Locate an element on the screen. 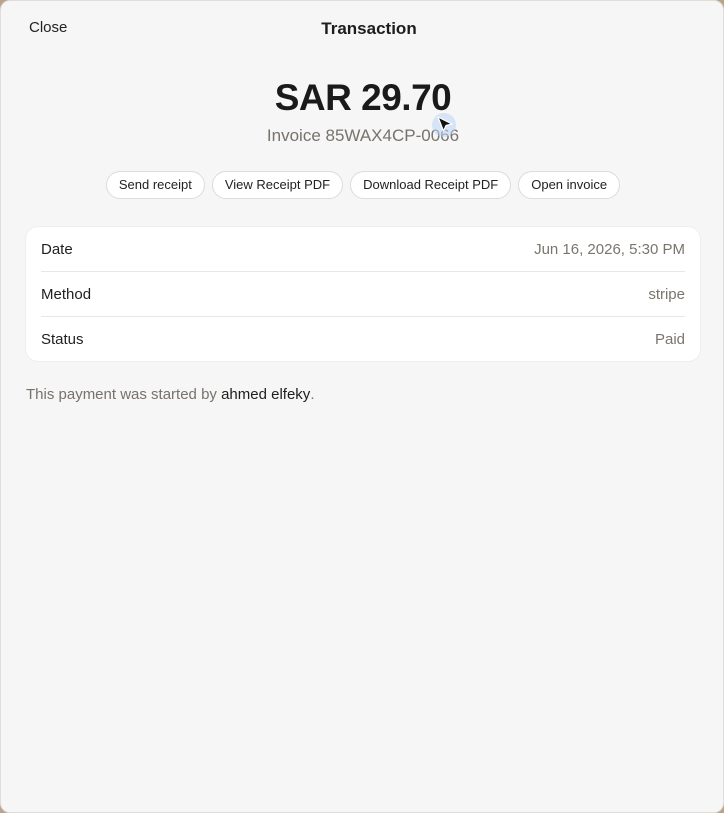 The image size is (724, 813). detail-row-method: Method stripe is located at coordinates (363, 294).